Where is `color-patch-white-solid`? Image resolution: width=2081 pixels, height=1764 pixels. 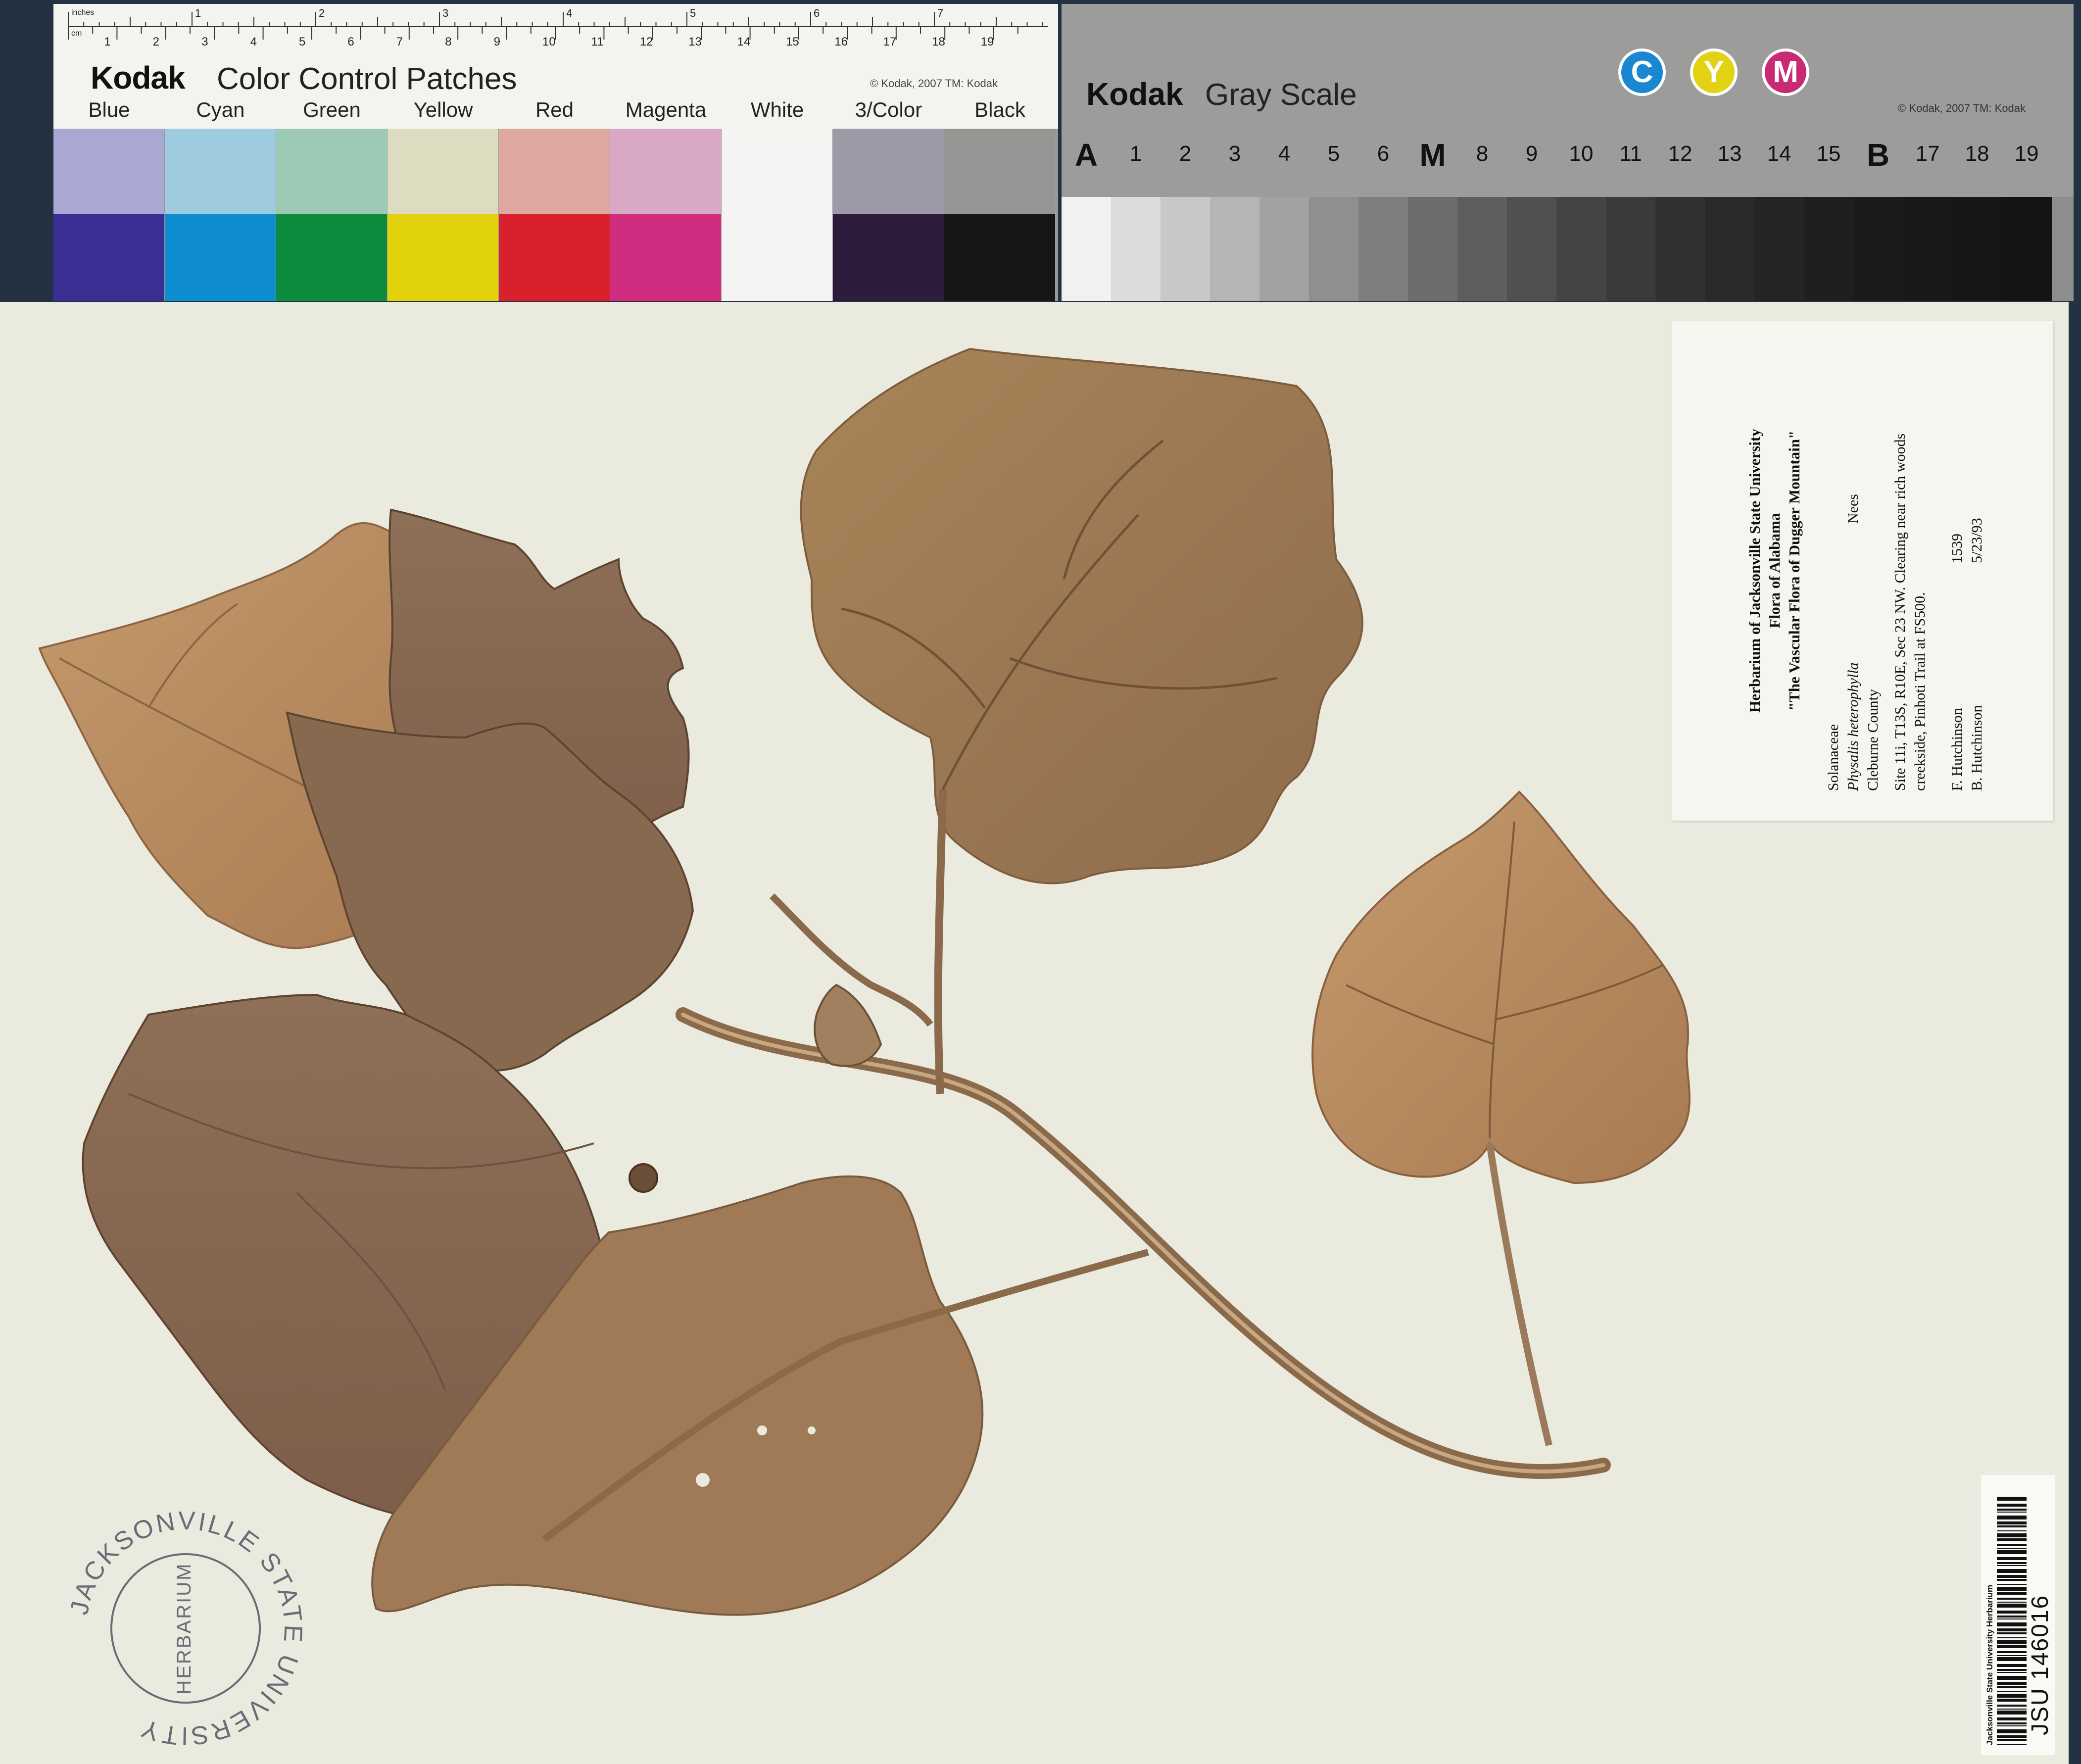
color-patch-white-solid is located at coordinates (777, 257).